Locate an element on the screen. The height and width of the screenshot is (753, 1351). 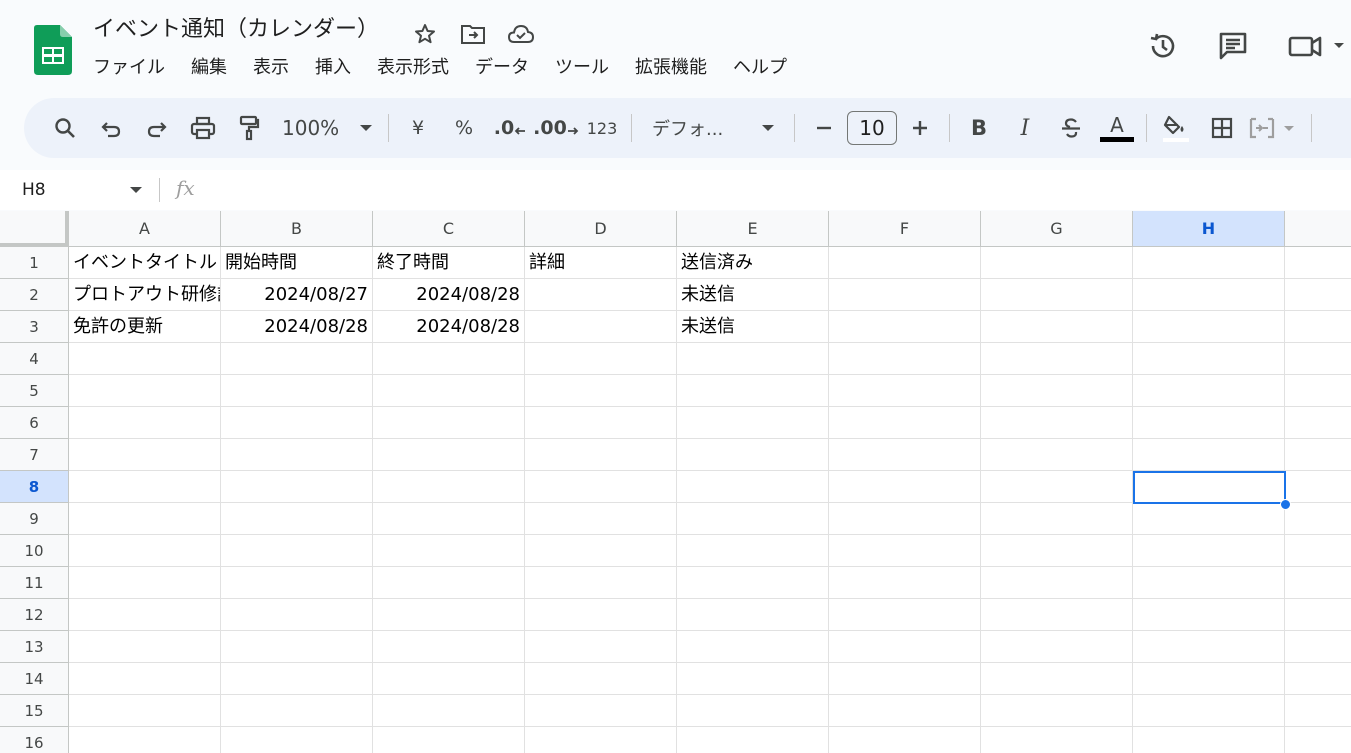
select-all-corner is located at coordinates (34, 229).